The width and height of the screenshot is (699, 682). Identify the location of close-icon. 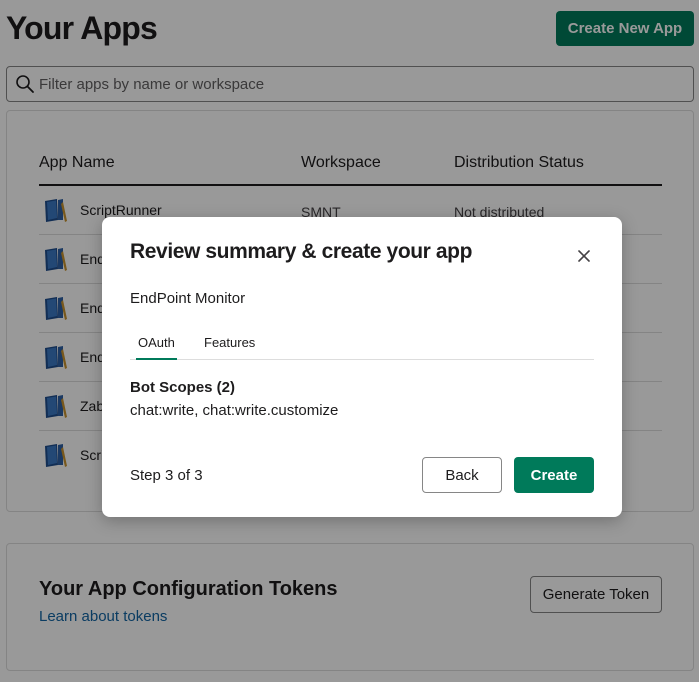
(584, 256).